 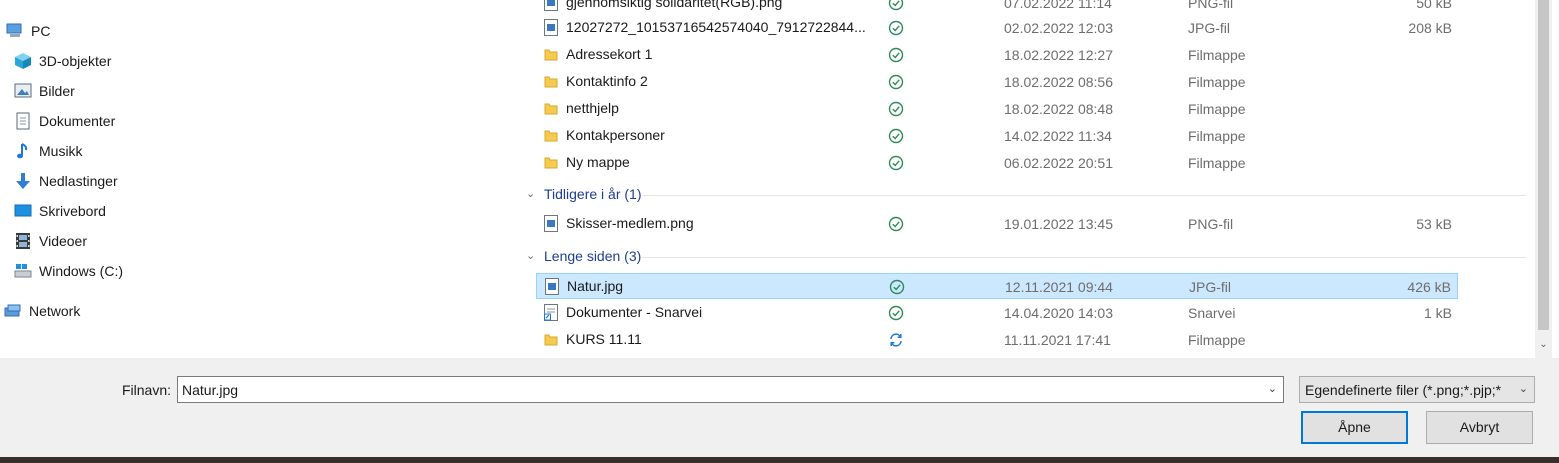 I want to click on file-type-filter-select: Egendefinerte filer (*.png;*.pjp;* ⌄, so click(x=1417, y=389).